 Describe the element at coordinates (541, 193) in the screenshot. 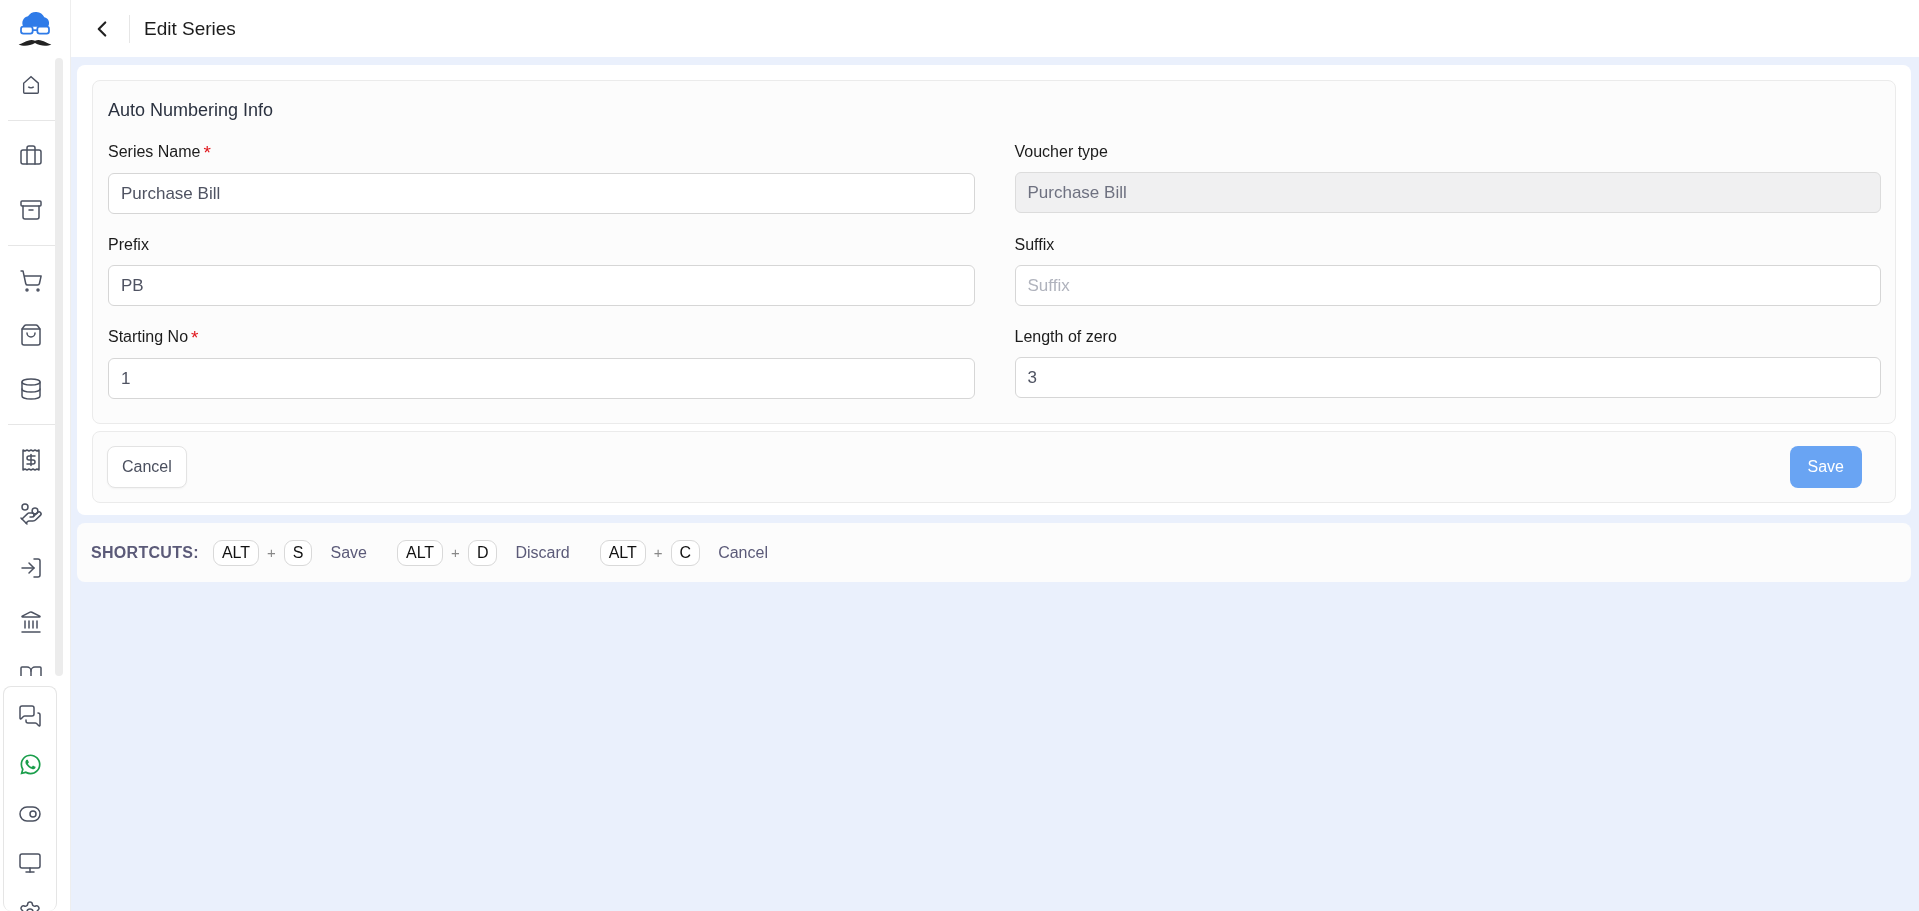

I see `input-field: Purchase Bill` at that location.